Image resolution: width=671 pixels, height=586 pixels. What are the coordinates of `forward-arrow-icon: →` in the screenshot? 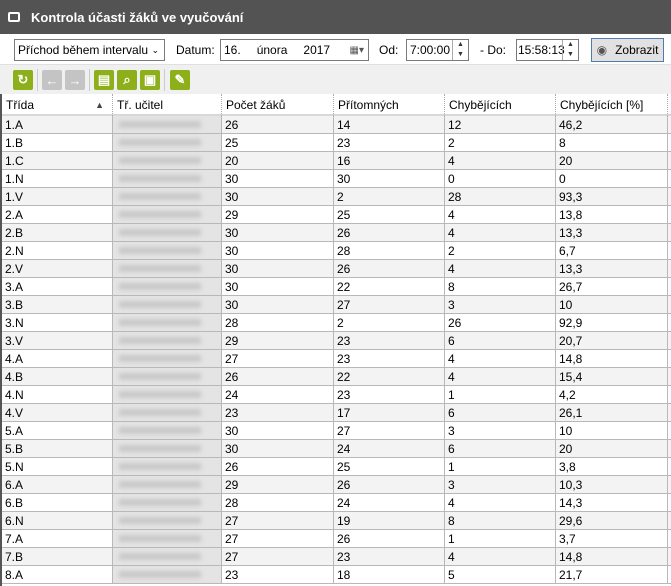 It's located at (75, 80).